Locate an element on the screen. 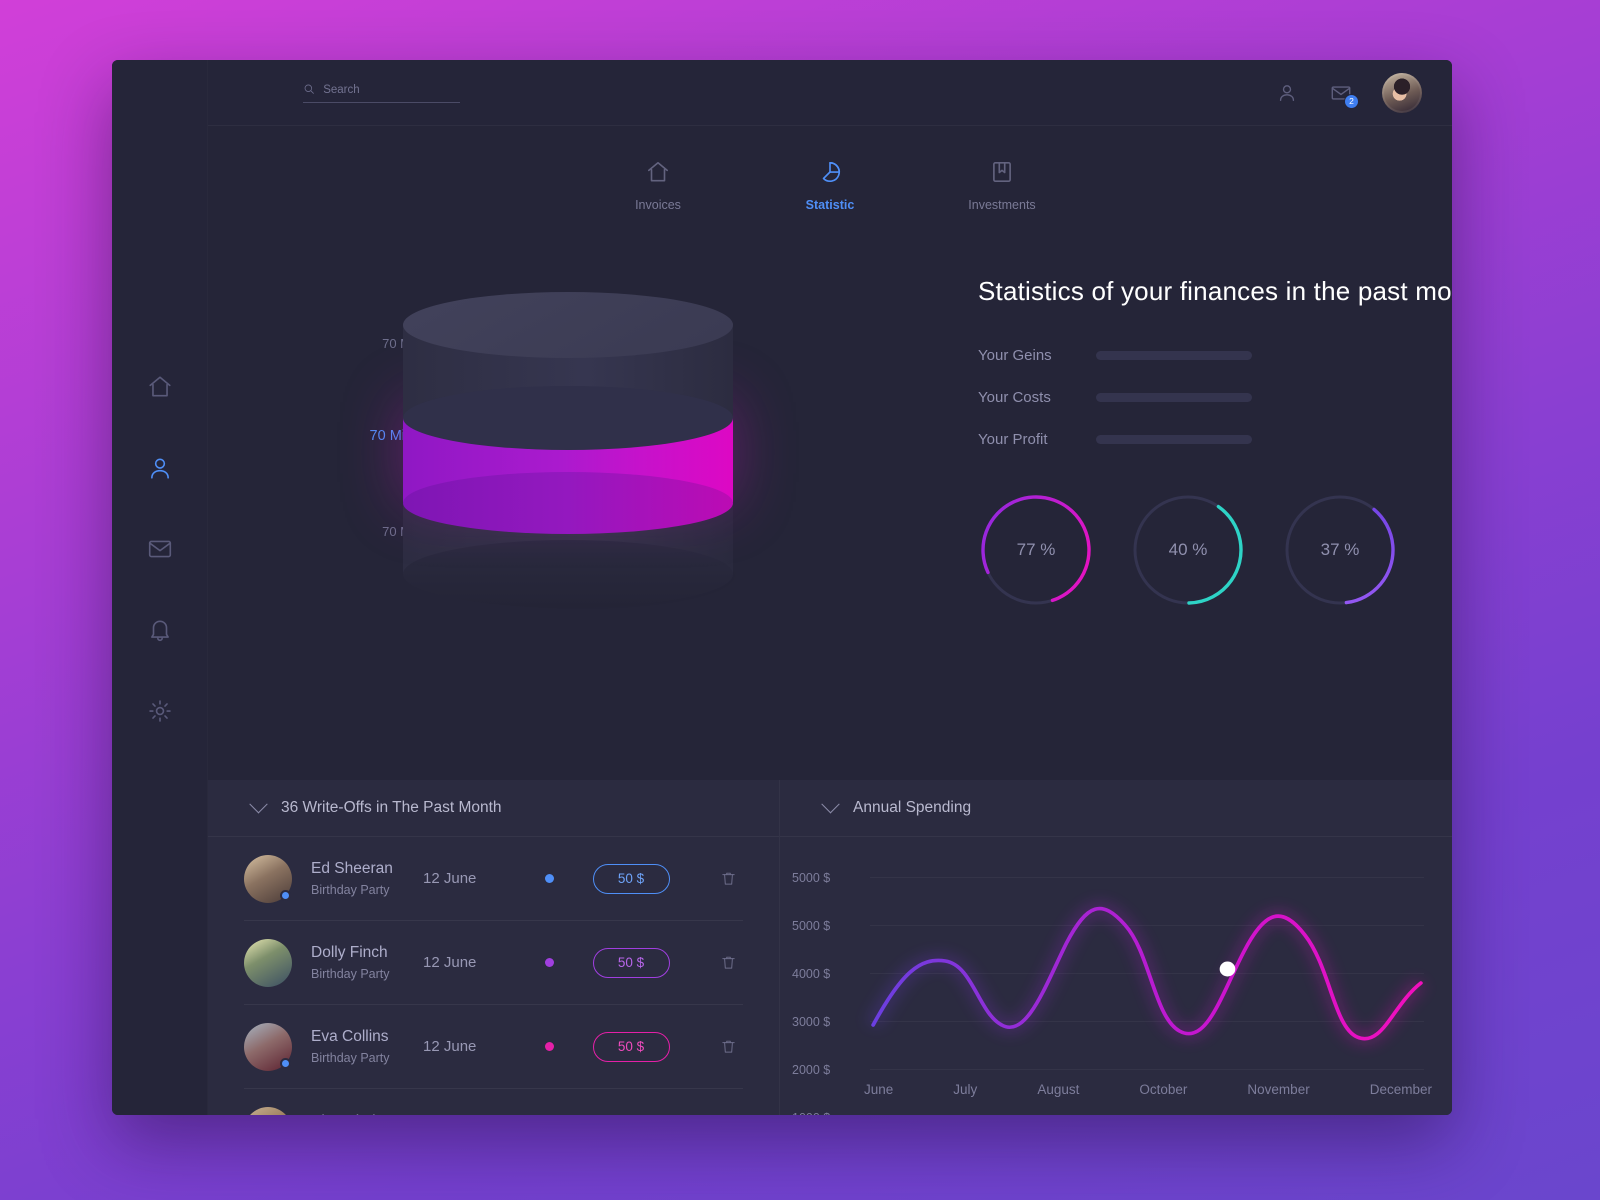 The height and width of the screenshot is (1200, 1600). gauge-geins: 77 % is located at coordinates (1036, 550).